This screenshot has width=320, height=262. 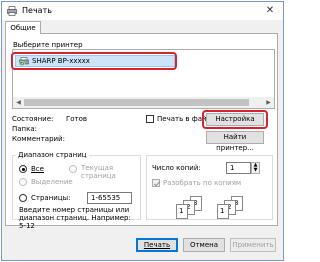 What do you see at coordinates (268, 102) in the screenshot?
I see `scroll-right-icon: ▶` at bounding box center [268, 102].